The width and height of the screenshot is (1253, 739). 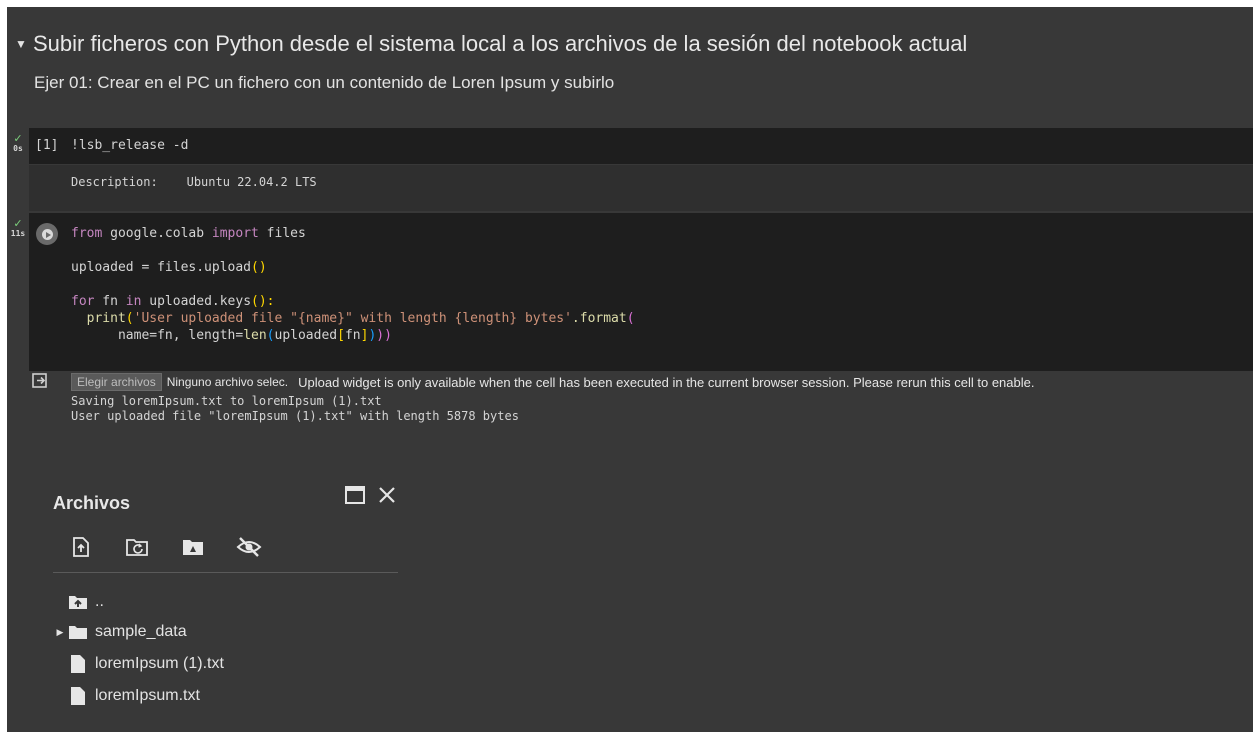 What do you see at coordinates (18, 148) in the screenshot?
I see `cell1-exec-time: 0s` at bounding box center [18, 148].